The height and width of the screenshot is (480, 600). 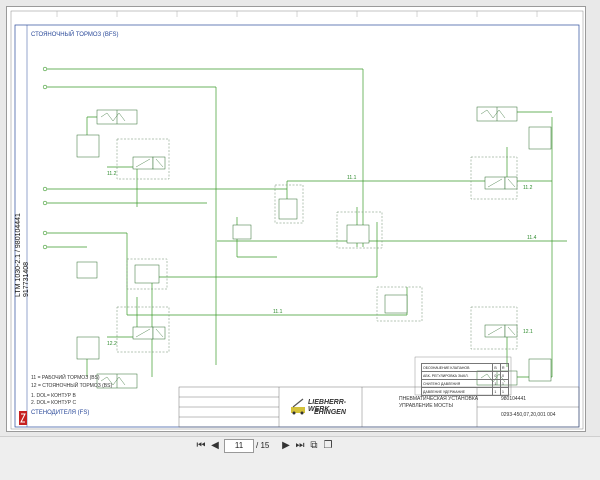 What do you see at coordinates (328, 446) in the screenshot?
I see `pages-icon: ❐` at bounding box center [328, 446].